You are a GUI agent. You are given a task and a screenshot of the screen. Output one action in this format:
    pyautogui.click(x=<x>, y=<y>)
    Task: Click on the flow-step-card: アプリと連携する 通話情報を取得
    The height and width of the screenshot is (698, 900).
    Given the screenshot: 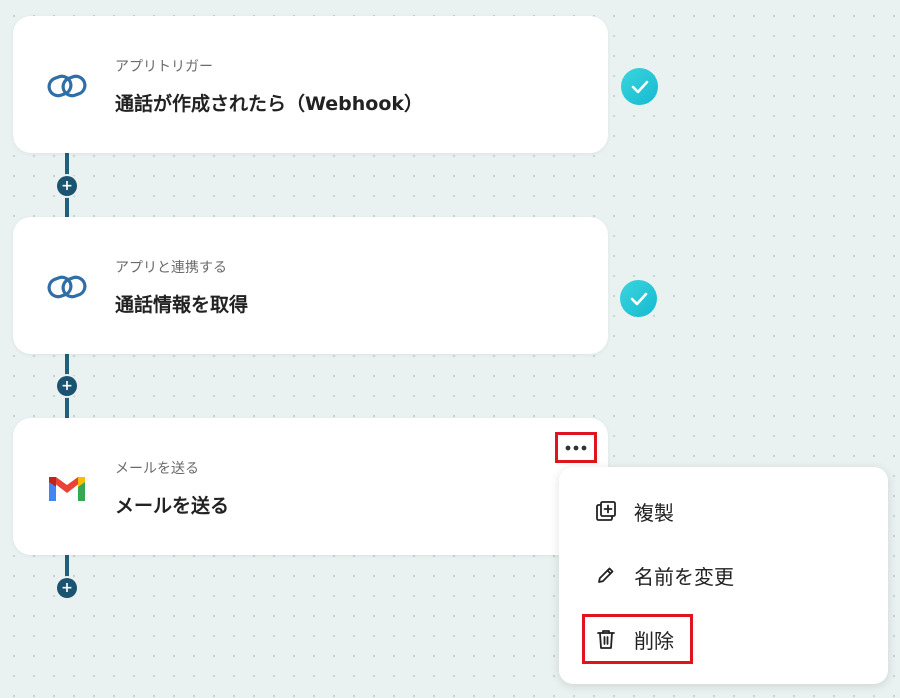 What is the action you would take?
    pyautogui.click(x=310, y=285)
    